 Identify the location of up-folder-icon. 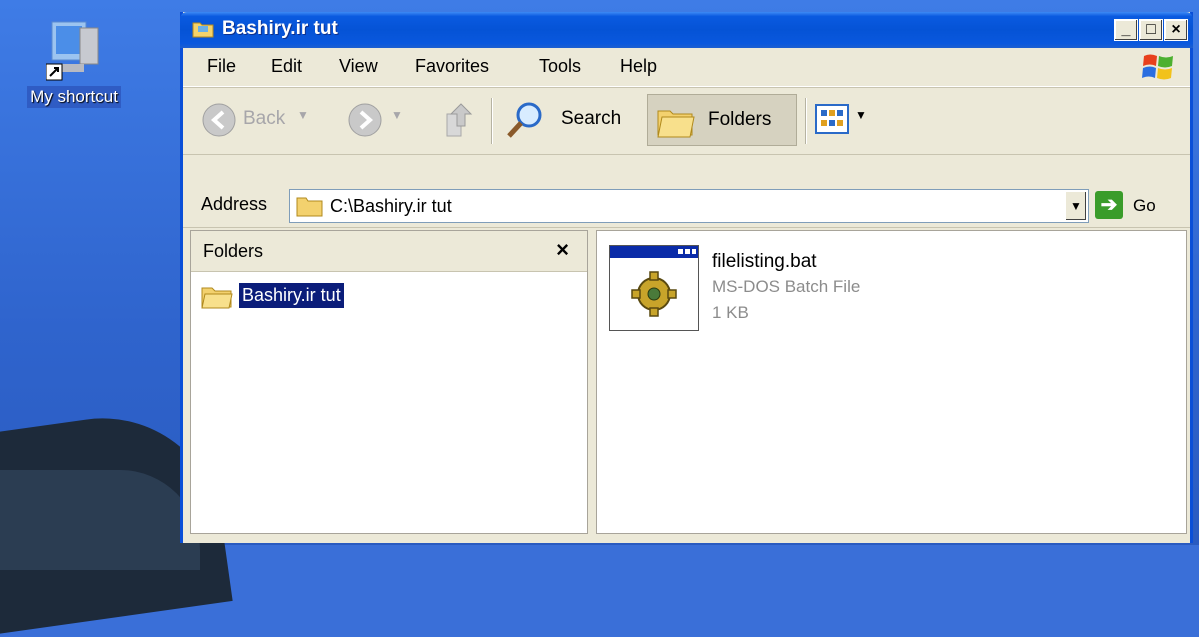
(459, 120).